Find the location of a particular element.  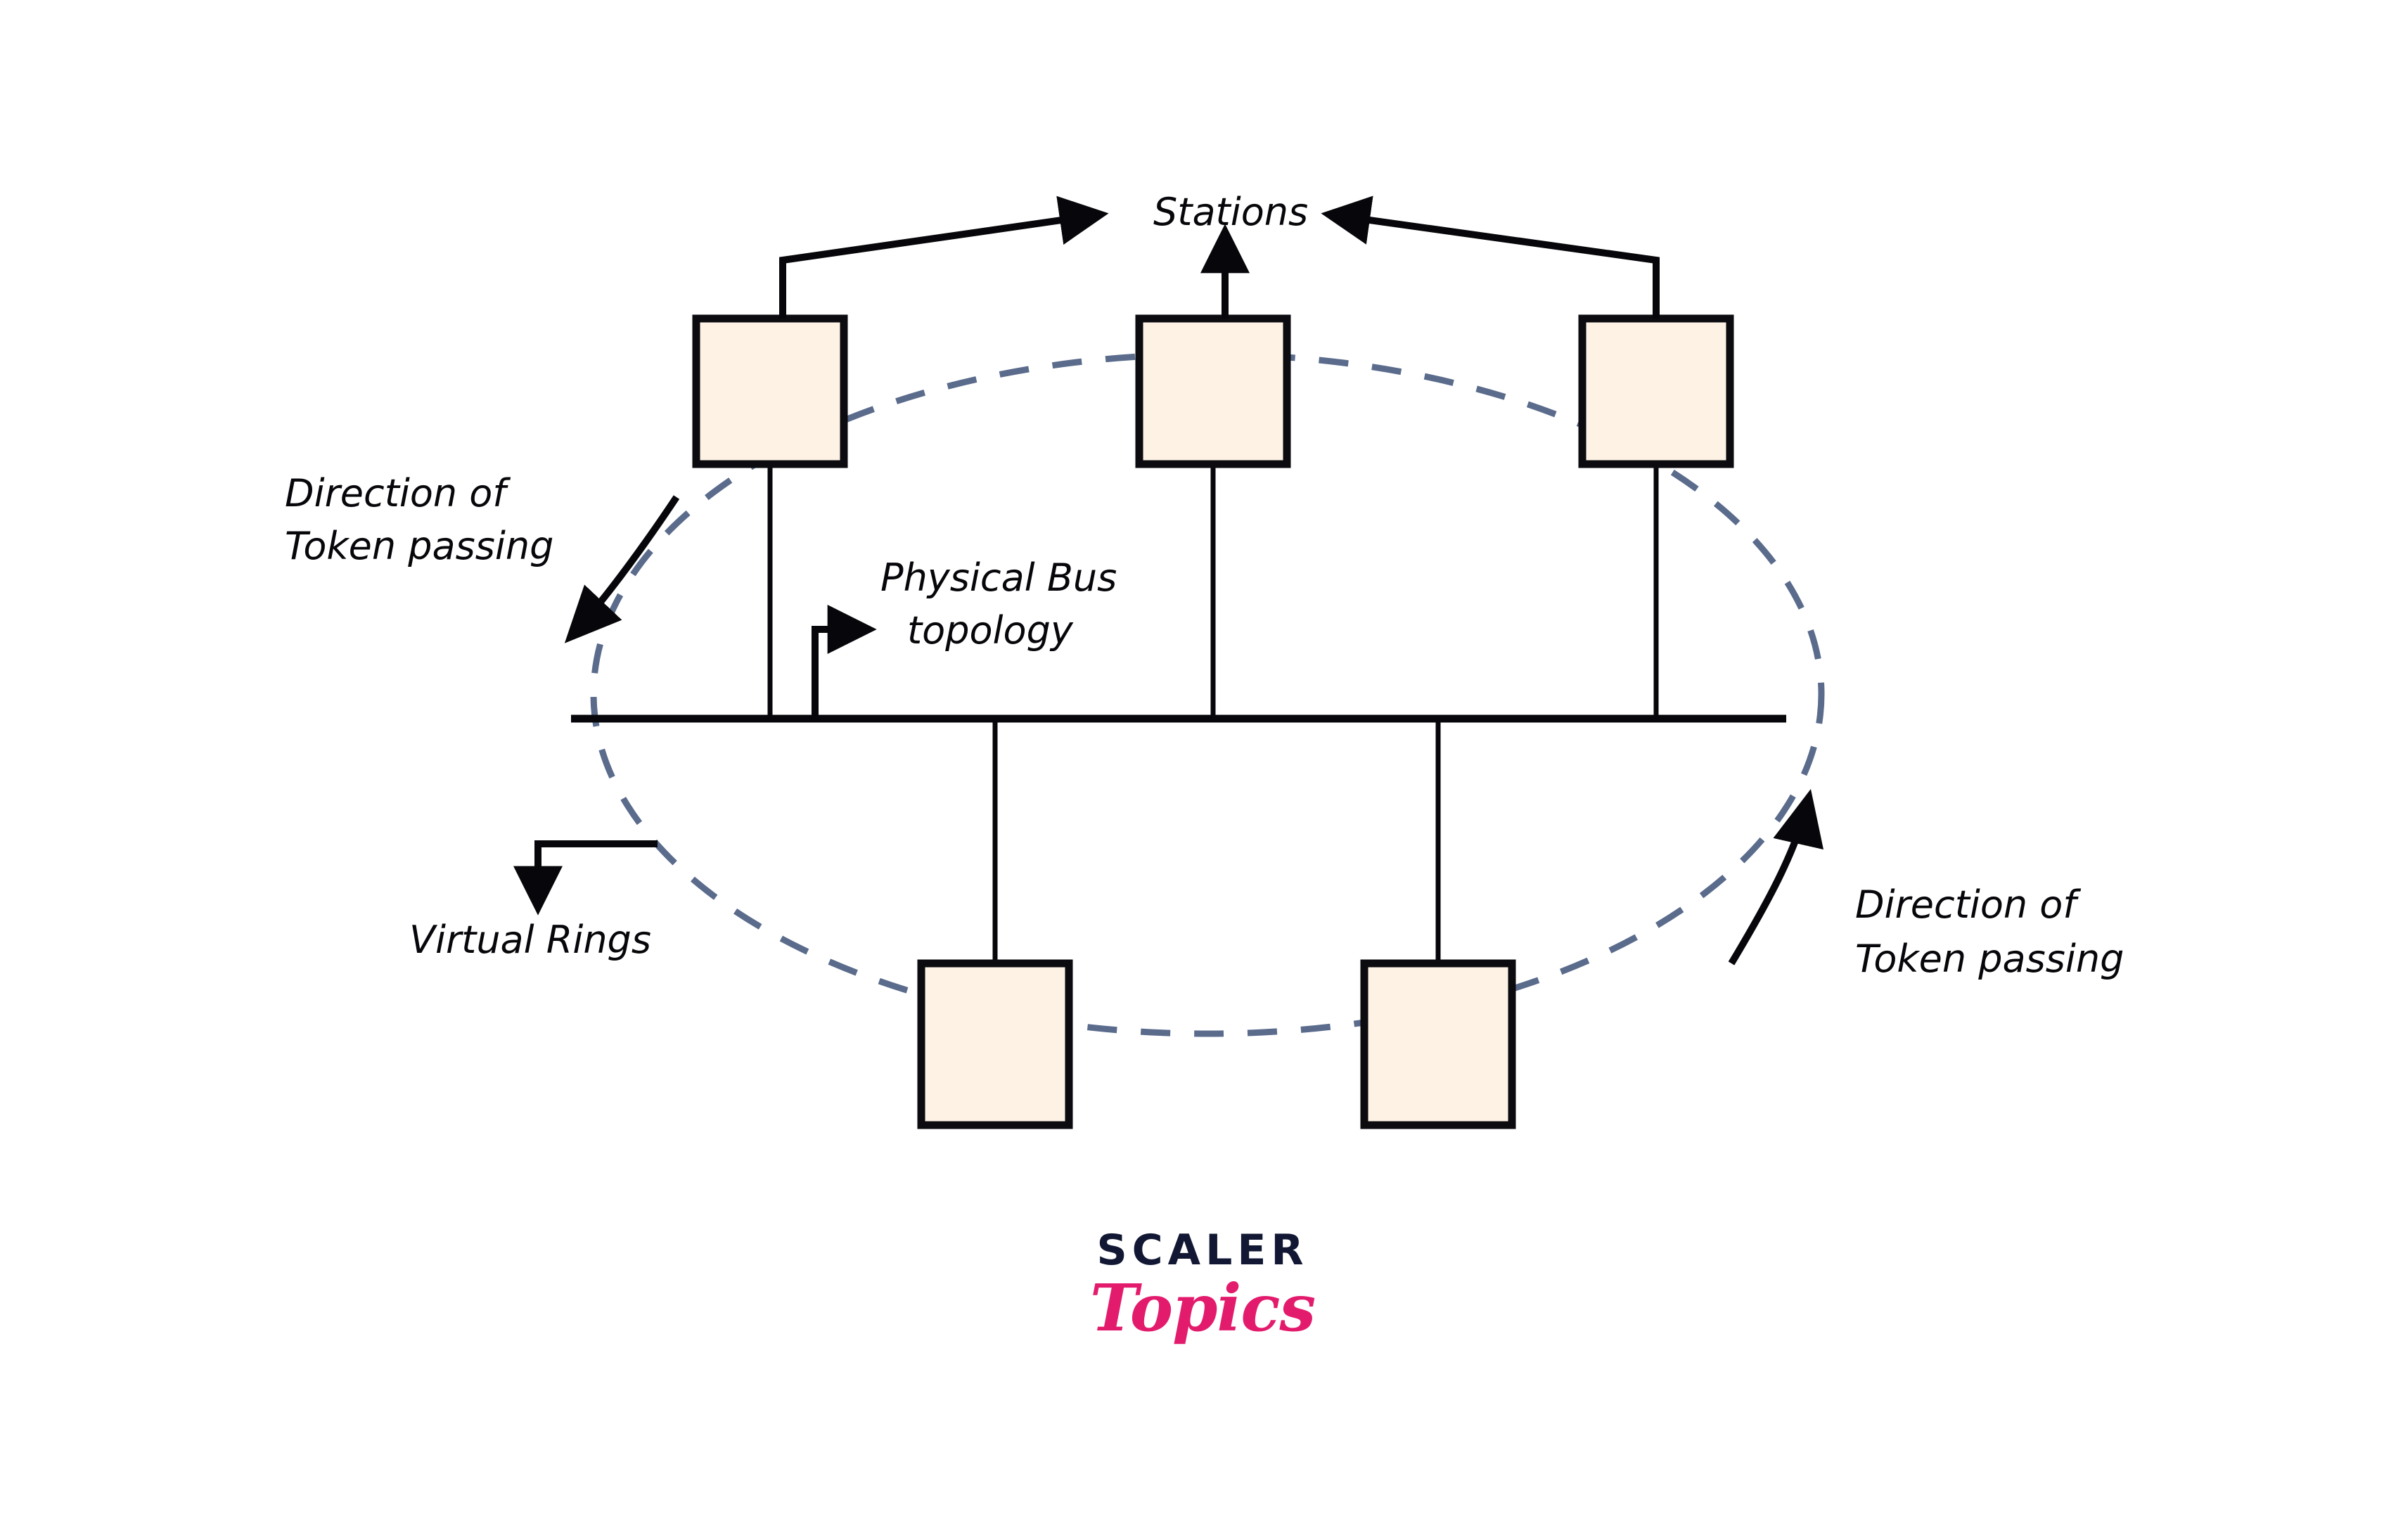

direction-left-label-line1: Direction of is located at coordinates (398, 493).